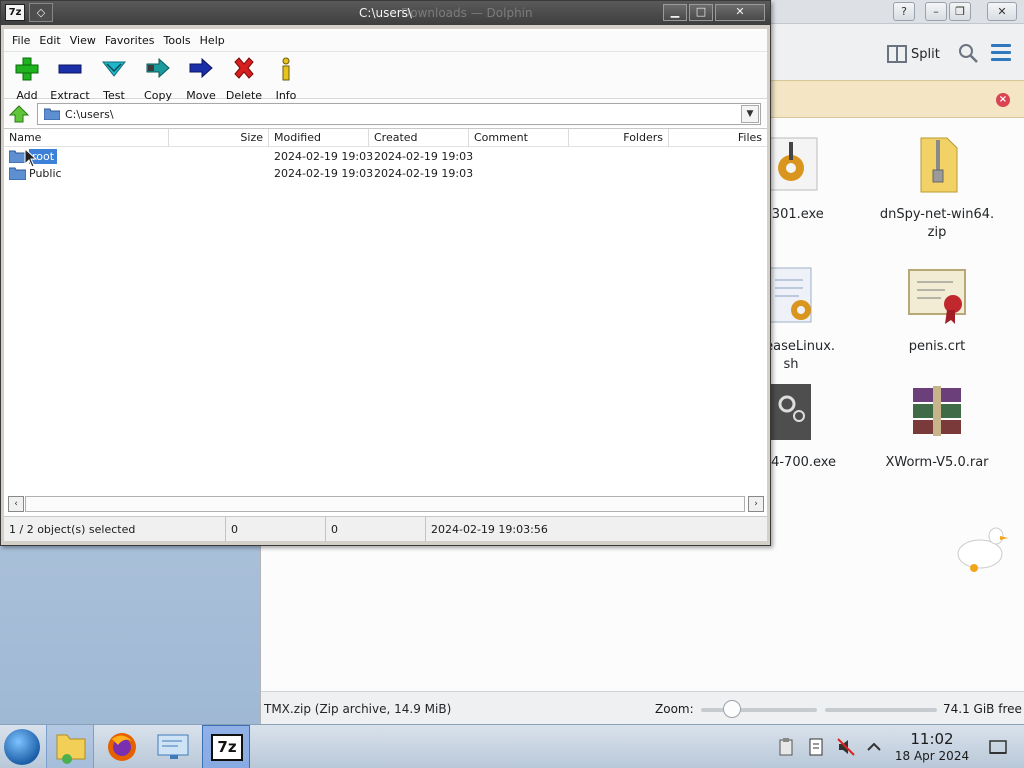 Image resolution: width=1024 pixels, height=768 pixels. I want to click on taskbar-file-manager, so click(70, 746).